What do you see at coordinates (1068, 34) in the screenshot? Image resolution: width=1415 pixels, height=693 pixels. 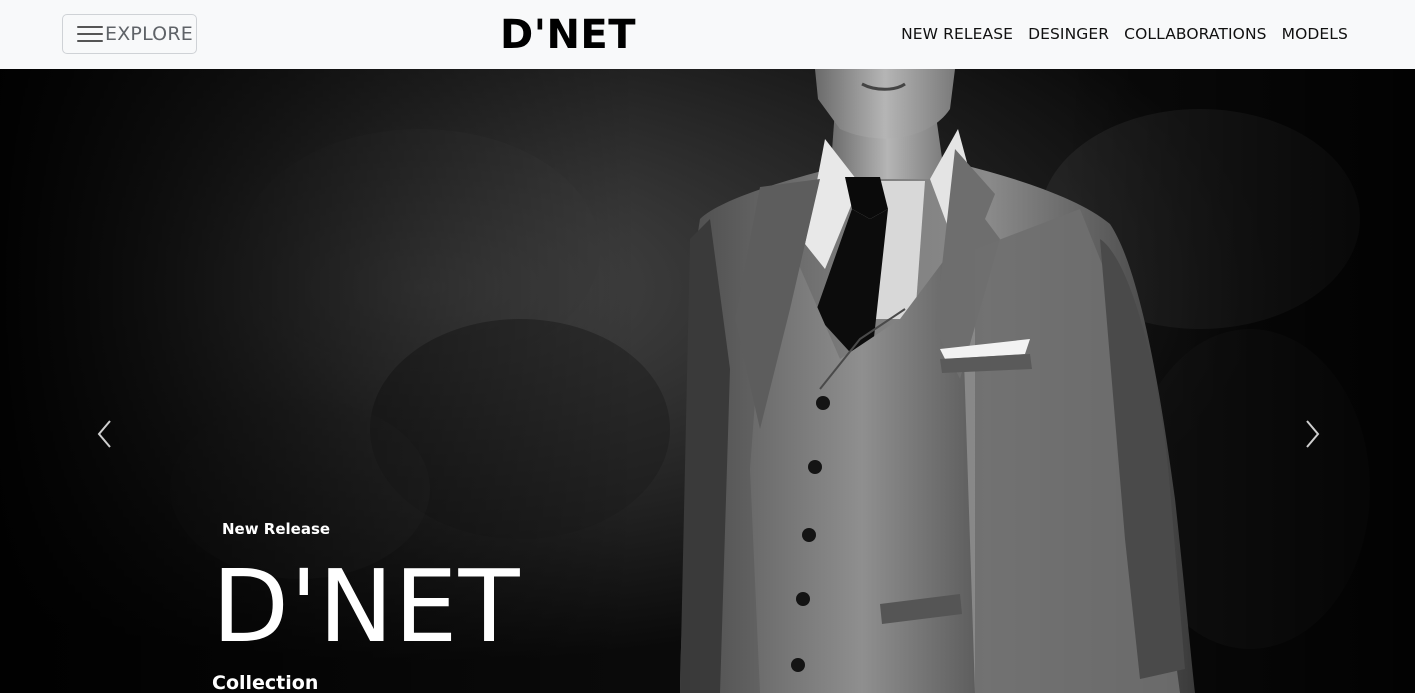 I see `nav-link-designer: DESINGER` at bounding box center [1068, 34].